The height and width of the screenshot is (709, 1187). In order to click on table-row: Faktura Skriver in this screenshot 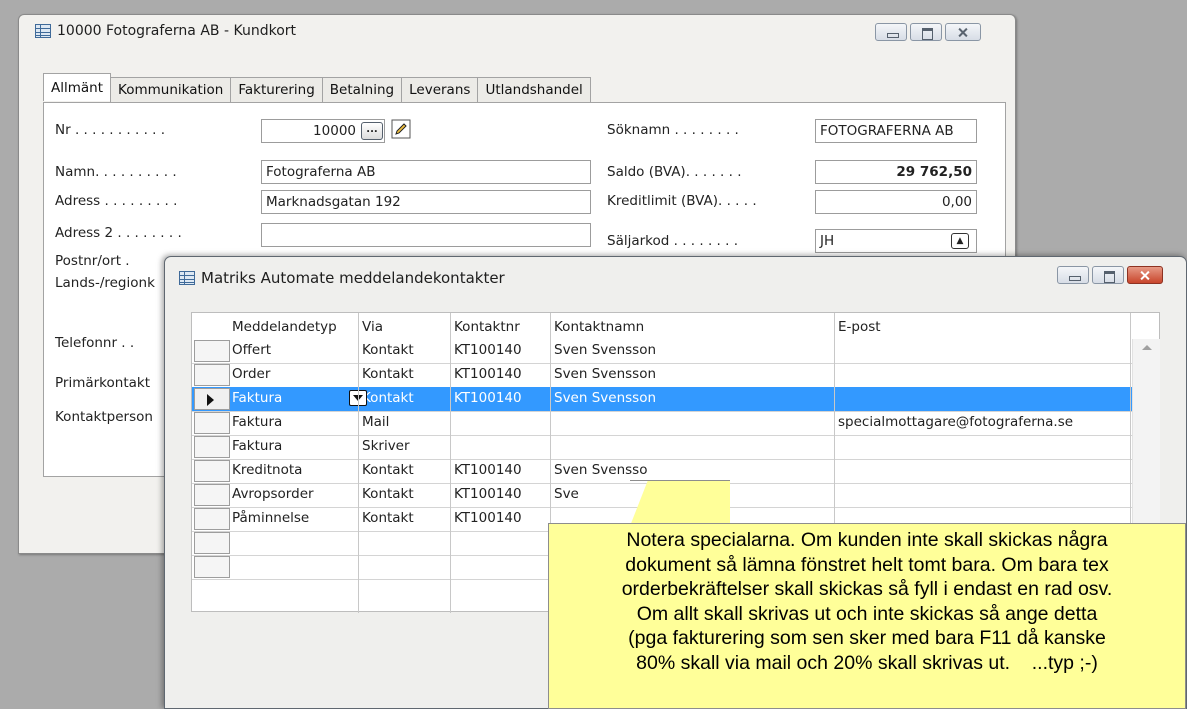, I will do `click(662, 447)`.